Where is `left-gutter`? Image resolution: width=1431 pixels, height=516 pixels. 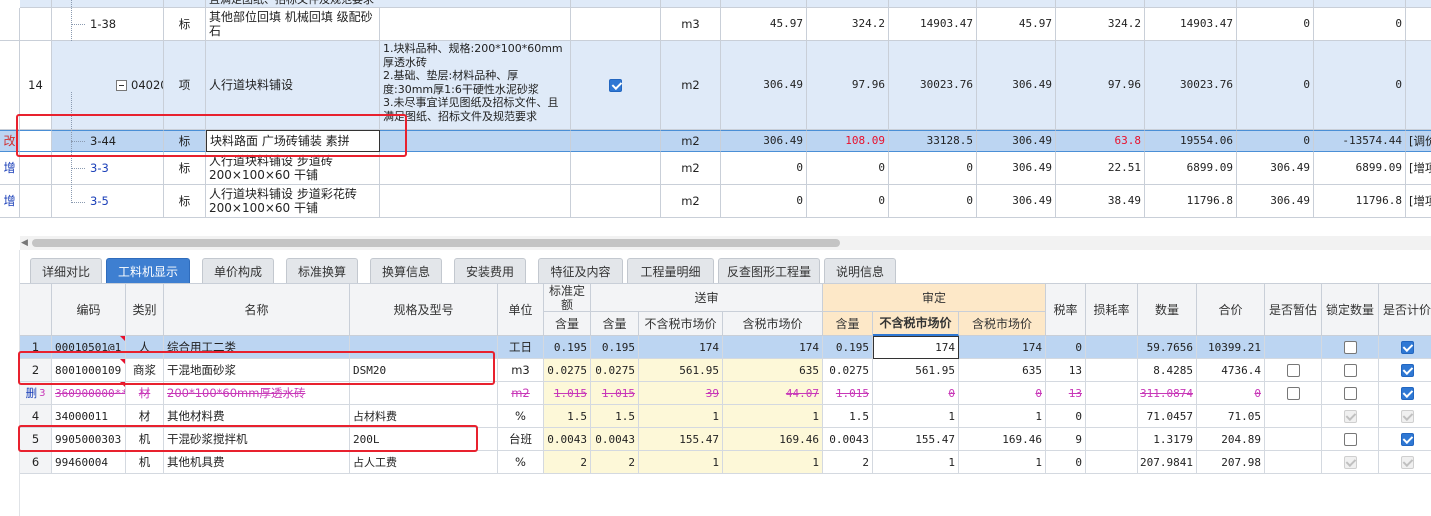 left-gutter is located at coordinates (10, 383).